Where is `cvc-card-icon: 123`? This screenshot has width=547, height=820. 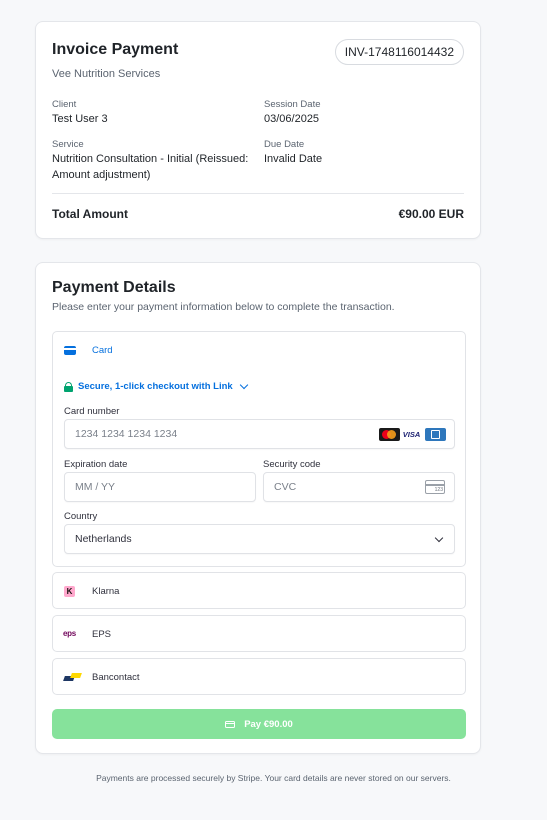 cvc-card-icon: 123 is located at coordinates (435, 487).